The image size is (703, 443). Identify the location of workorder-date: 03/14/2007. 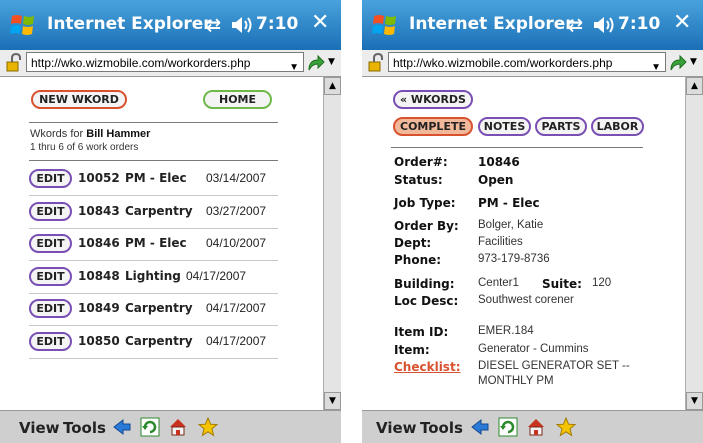
(236, 178).